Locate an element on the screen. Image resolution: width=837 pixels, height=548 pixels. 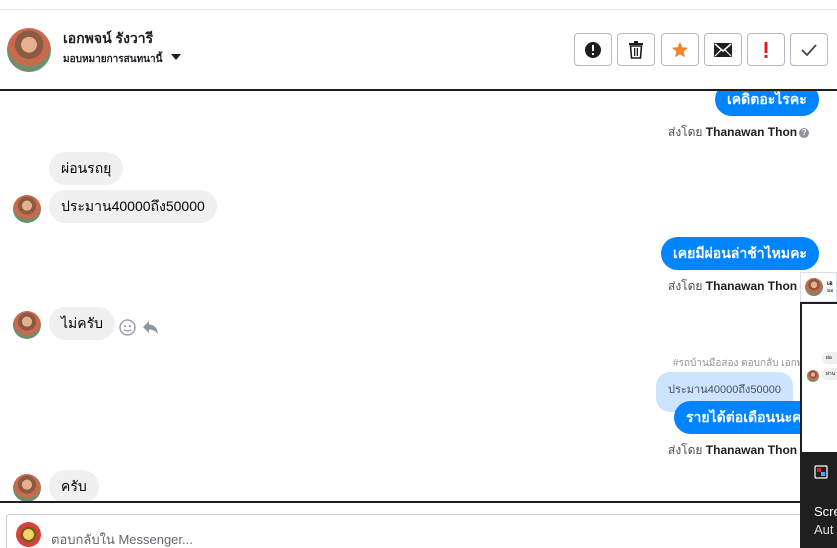
help-icon: ? is located at coordinates (804, 133).